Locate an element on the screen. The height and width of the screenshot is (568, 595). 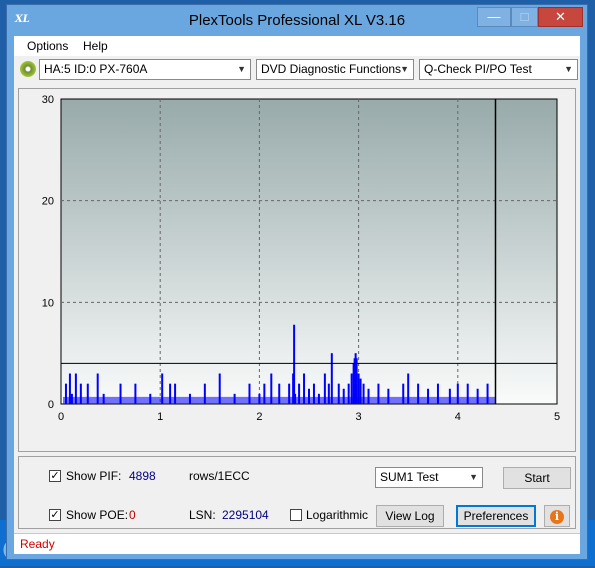
minimize-button: — is located at coordinates (494, 17).